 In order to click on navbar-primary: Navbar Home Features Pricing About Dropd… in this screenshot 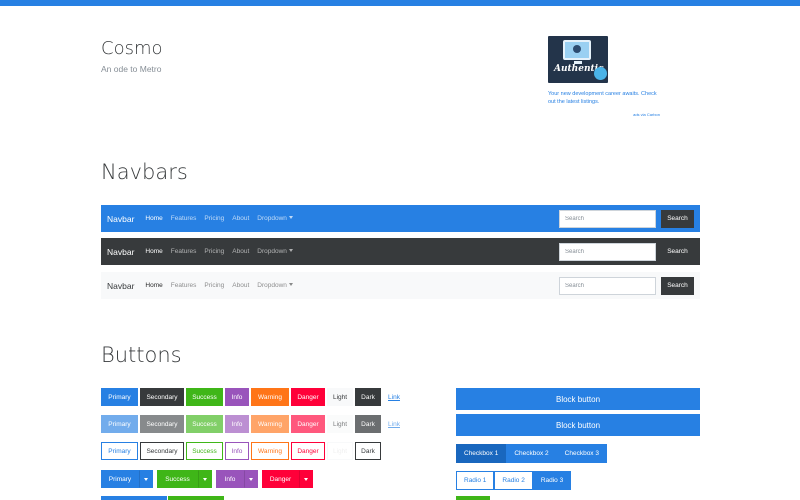, I will do `click(400, 218)`.